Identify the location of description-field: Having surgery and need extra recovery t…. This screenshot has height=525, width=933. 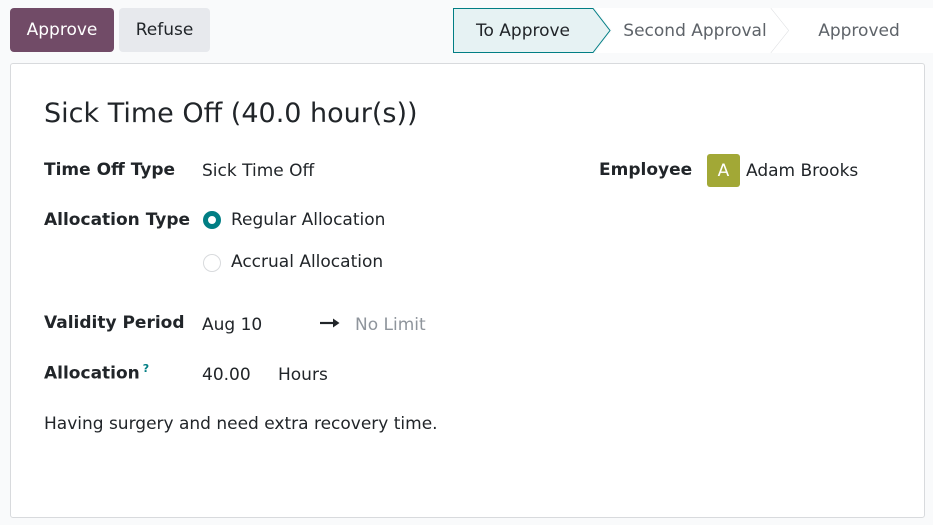
(241, 424).